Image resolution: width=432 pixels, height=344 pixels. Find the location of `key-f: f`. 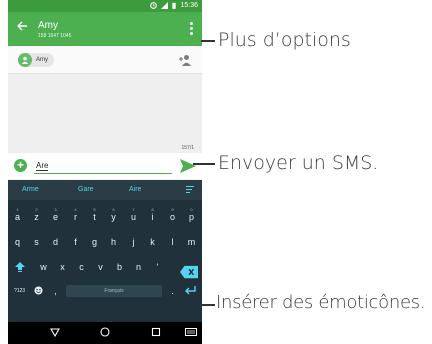

key-f: f is located at coordinates (75, 242).